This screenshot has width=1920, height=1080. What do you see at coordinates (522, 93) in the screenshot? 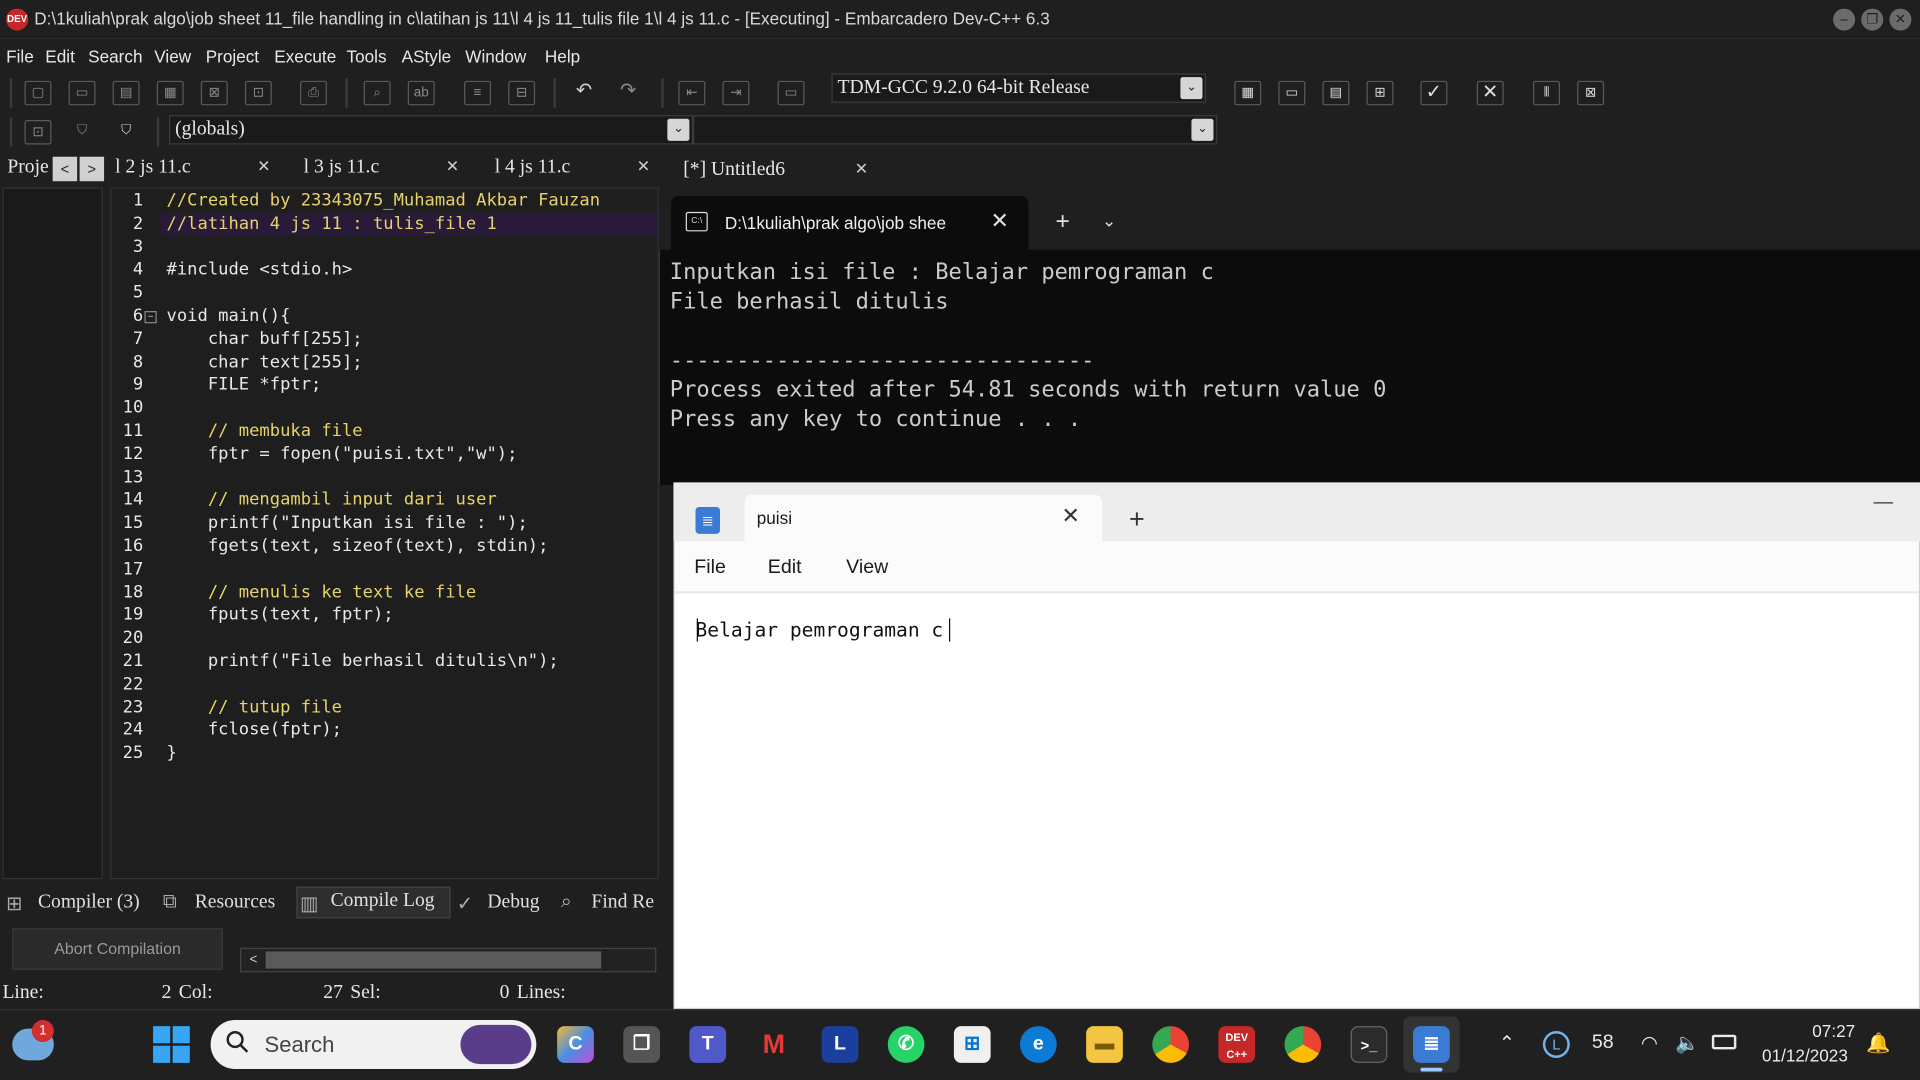
I see `unindent-icon: ⊟` at bounding box center [522, 93].